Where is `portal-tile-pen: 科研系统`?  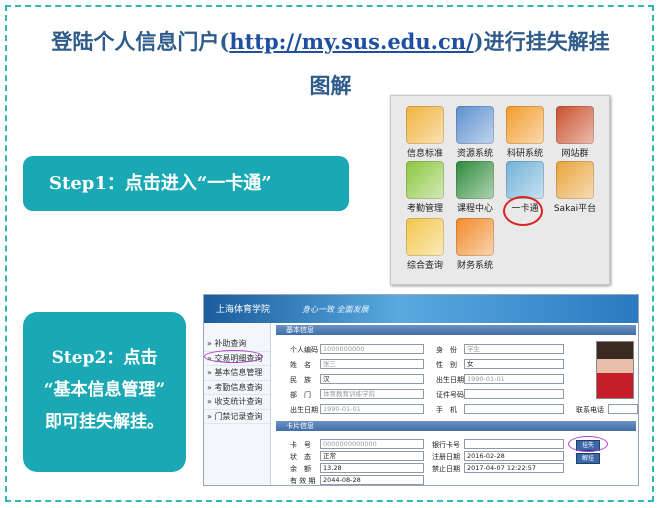 portal-tile-pen: 科研系统 is located at coordinates (525, 132).